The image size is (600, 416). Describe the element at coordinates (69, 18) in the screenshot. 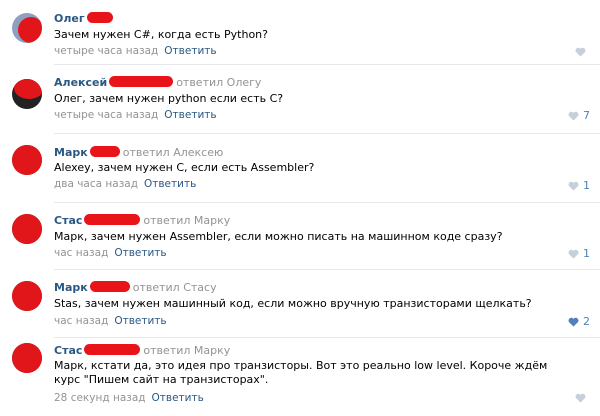

I see `author-name: Олег` at that location.